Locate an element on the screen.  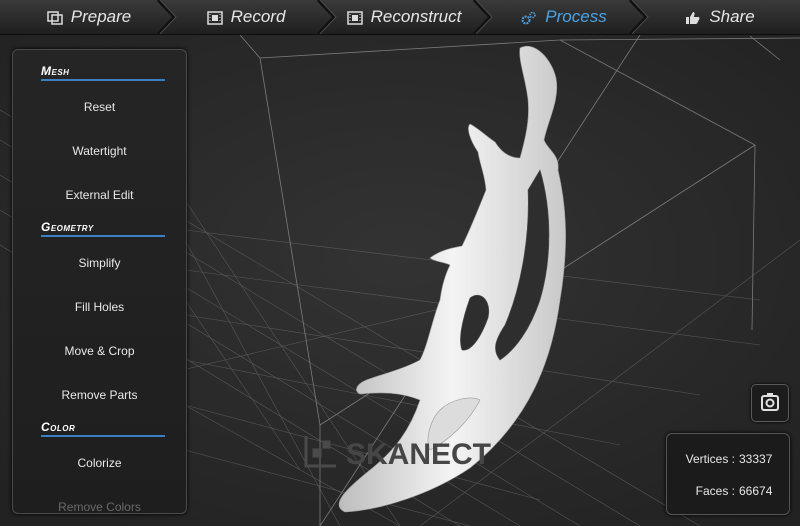
fill-holes-button: Fill Holes is located at coordinates (99, 307).